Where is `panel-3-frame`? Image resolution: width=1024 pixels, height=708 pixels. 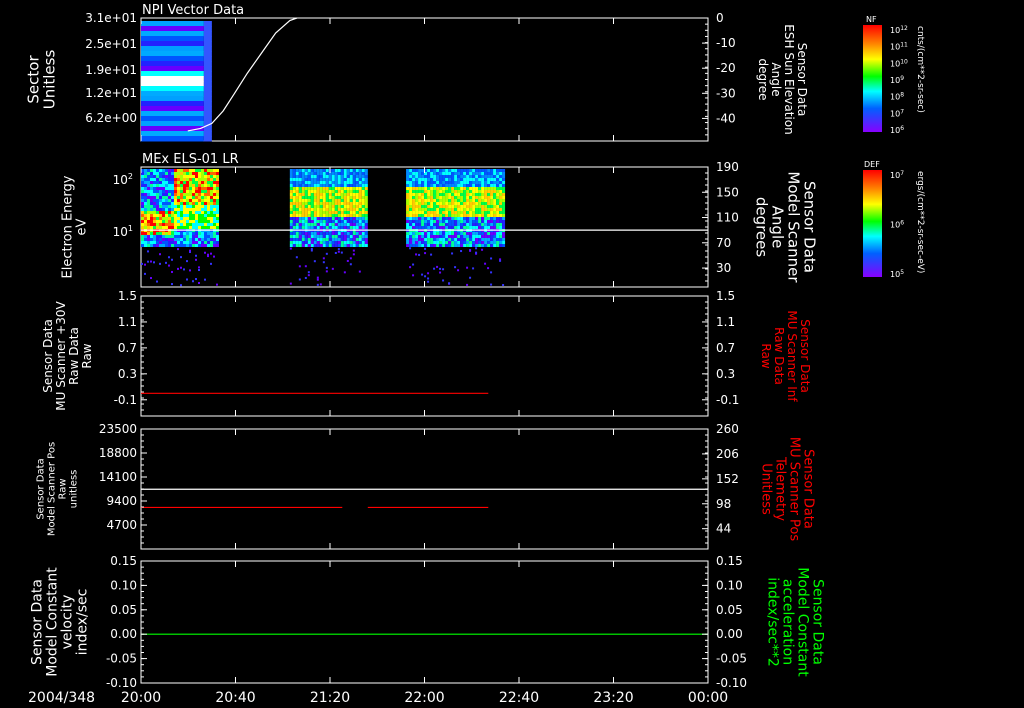 panel-3-frame is located at coordinates (424, 356).